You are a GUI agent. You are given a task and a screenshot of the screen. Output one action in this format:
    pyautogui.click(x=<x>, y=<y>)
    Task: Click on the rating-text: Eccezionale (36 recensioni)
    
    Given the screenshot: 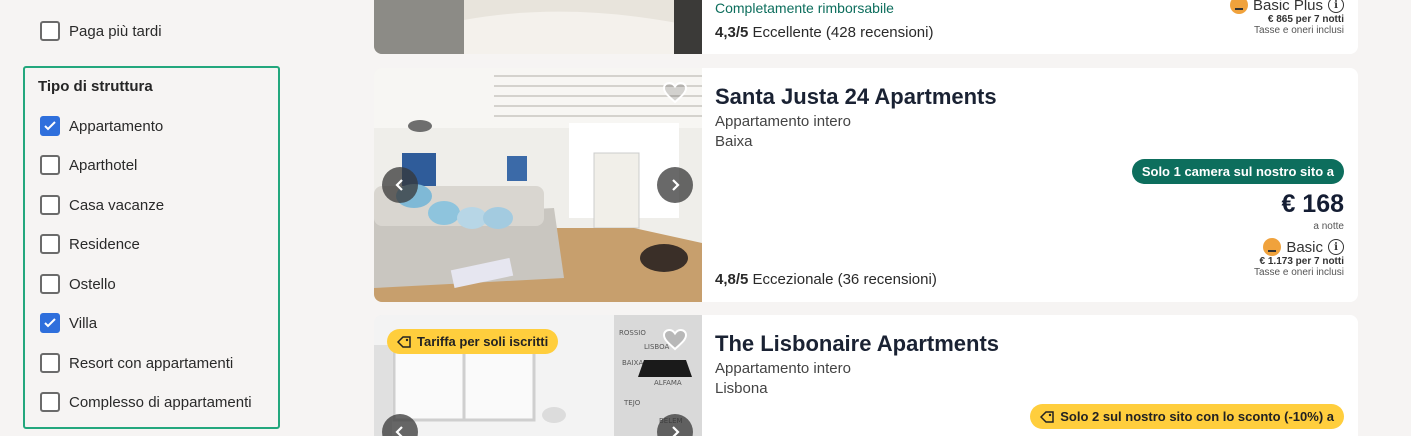 What is the action you would take?
    pyautogui.click(x=844, y=279)
    